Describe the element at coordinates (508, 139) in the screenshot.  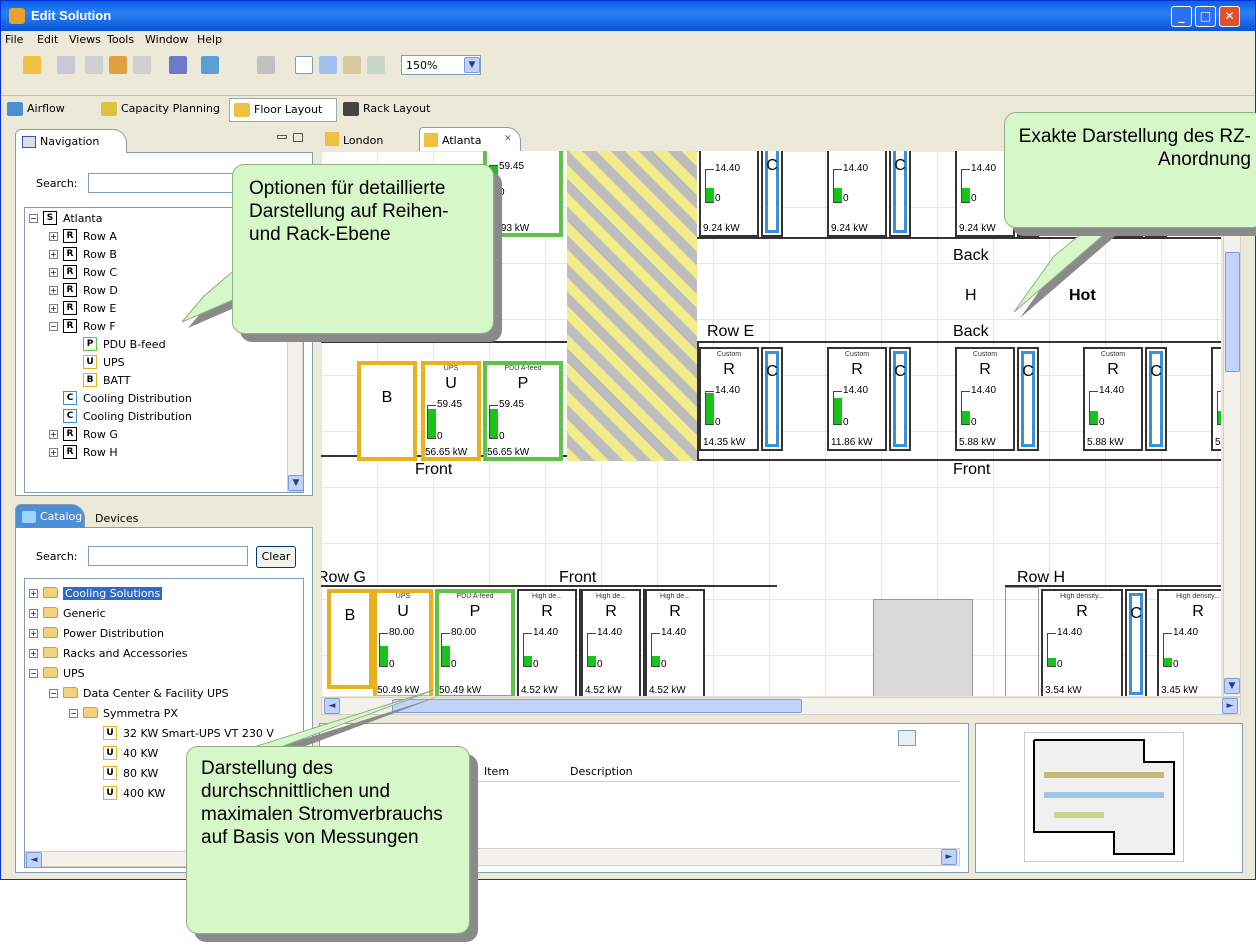
I see `close-tab-icon: ✕` at that location.